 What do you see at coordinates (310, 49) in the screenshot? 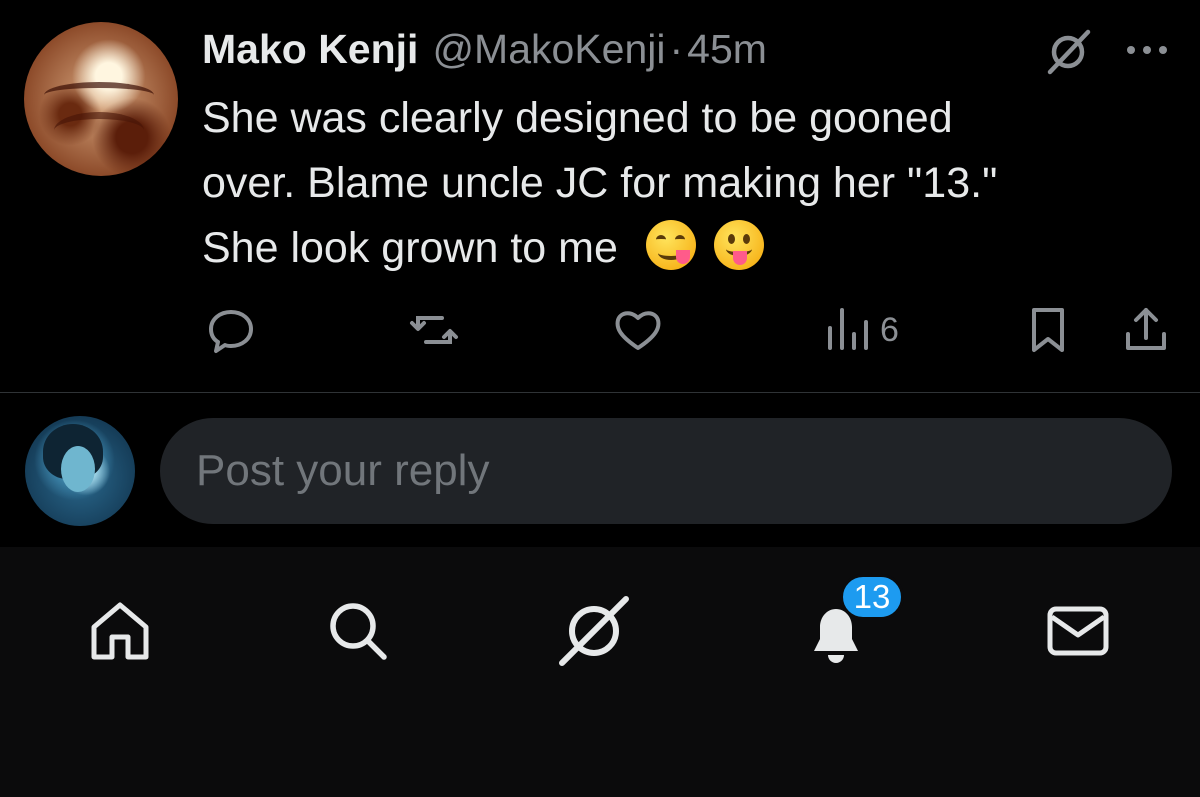
I see `author-name: Mako Kenji` at bounding box center [310, 49].